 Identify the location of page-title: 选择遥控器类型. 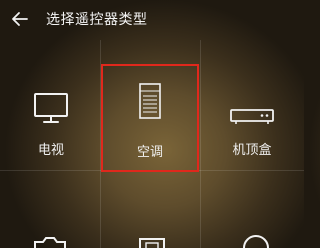
(97, 20).